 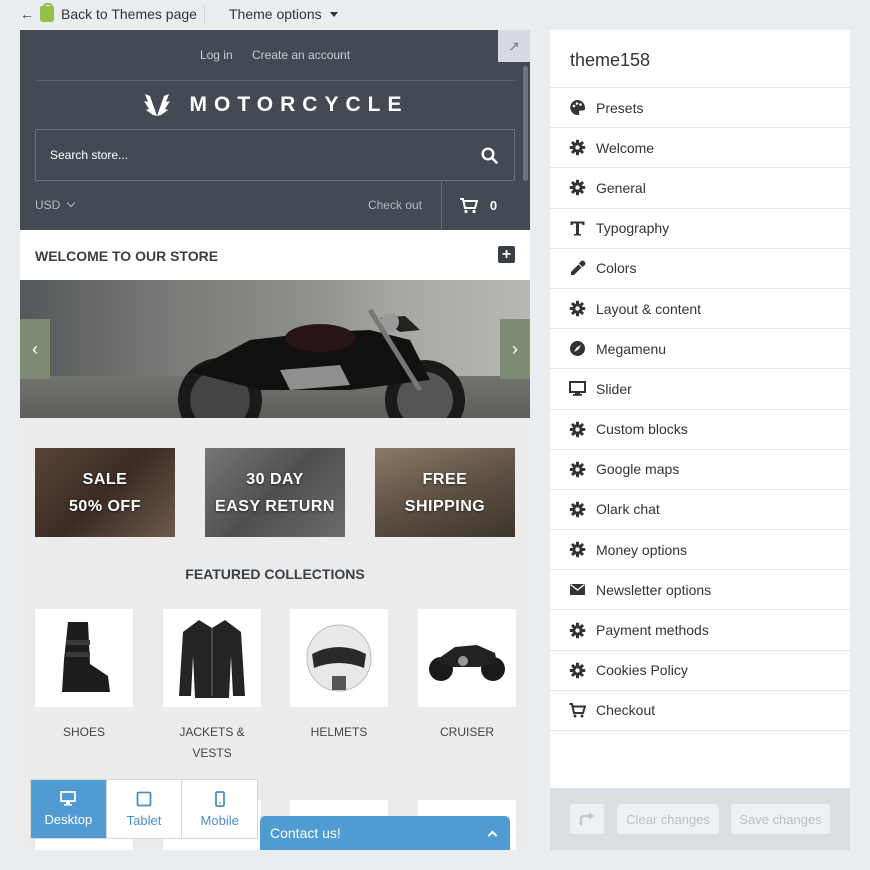 What do you see at coordinates (27, 14) in the screenshot?
I see `arrow-left-icon: ←` at bounding box center [27, 14].